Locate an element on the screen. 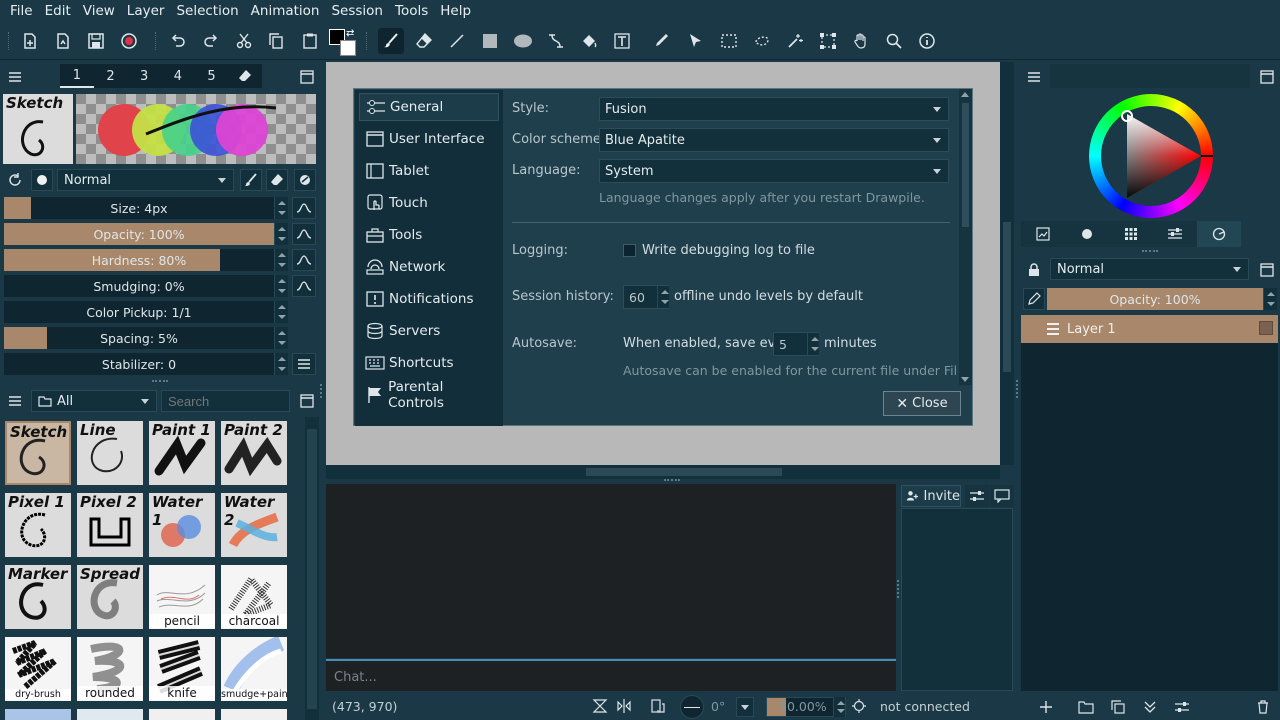 The image size is (1280, 720). color-picker-icon is located at coordinates (661, 41).